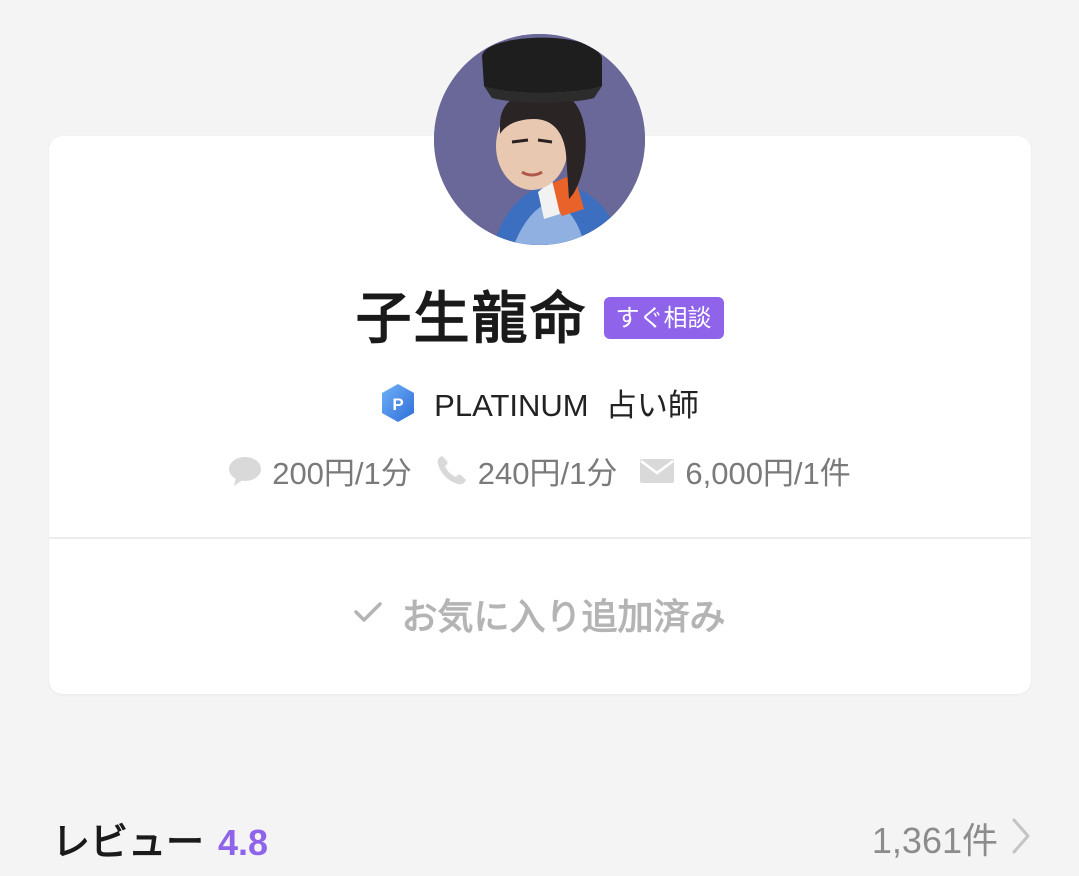 Image resolution: width=1079 pixels, height=876 pixels. I want to click on phone-price: 240円/1分, so click(526, 470).